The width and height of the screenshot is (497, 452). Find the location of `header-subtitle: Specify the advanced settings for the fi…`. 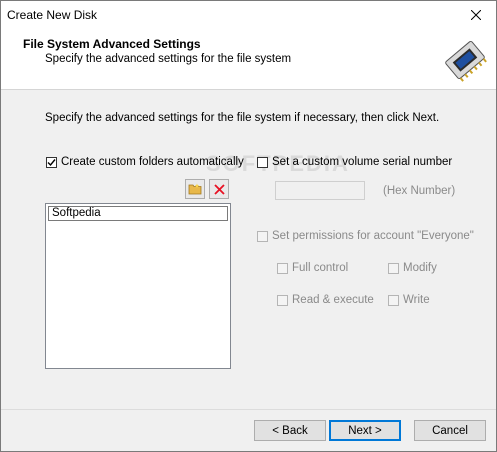

header-subtitle: Specify the advanced settings for the fi… is located at coordinates (168, 59).